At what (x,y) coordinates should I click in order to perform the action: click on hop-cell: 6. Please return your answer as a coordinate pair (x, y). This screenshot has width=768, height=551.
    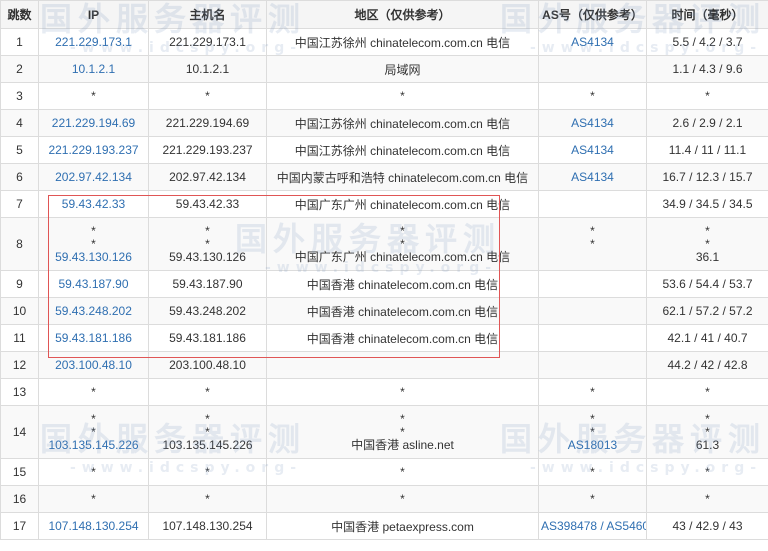
    Looking at the image, I should click on (19, 177).